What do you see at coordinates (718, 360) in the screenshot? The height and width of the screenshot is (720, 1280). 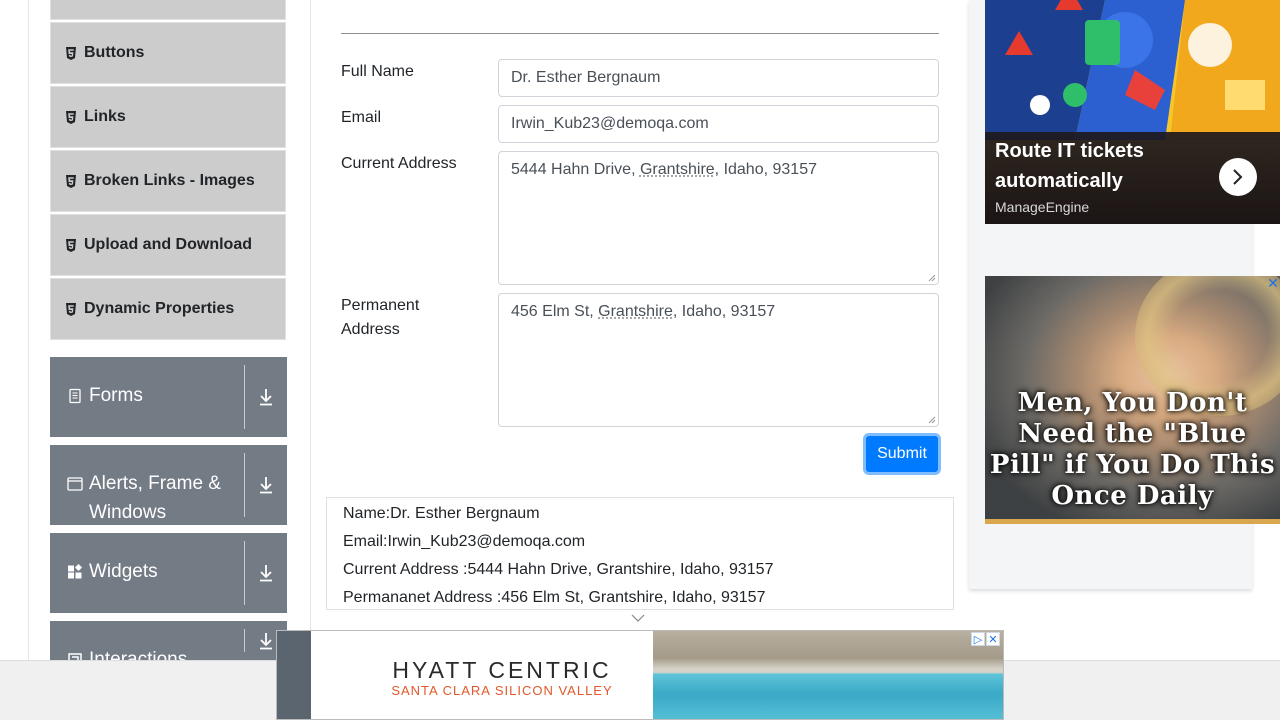 I see `permanent-address-textarea: 456 Elm St, Grantshire, Idaho, 93157` at bounding box center [718, 360].